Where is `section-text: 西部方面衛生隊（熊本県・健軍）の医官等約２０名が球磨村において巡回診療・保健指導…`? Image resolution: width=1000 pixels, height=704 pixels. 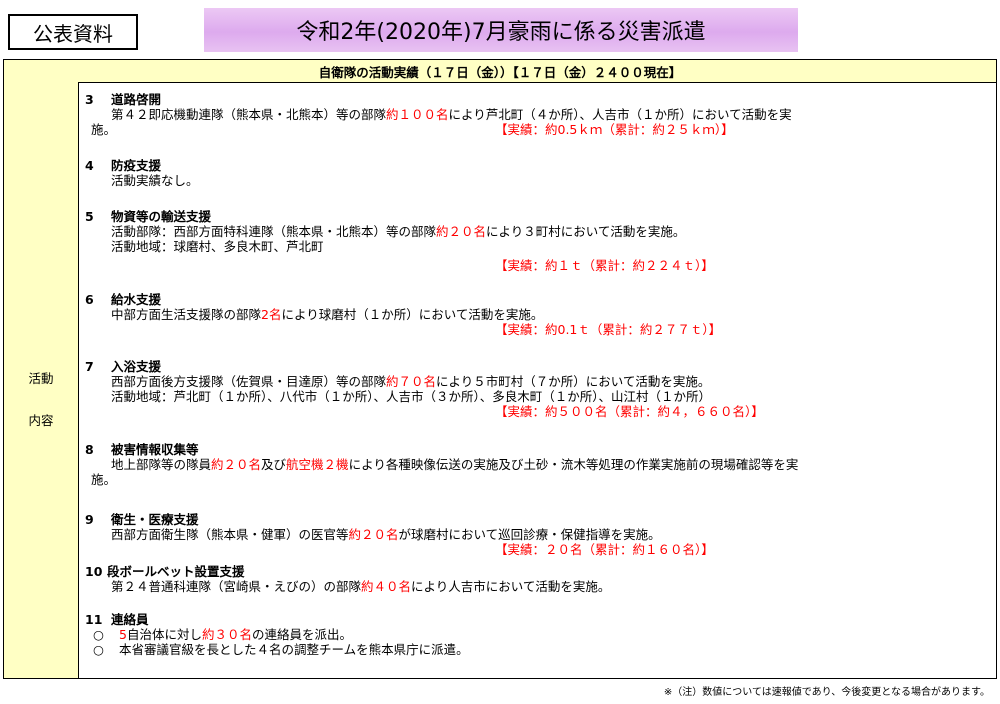 section-text: 西部方面衛生隊（熊本県・健軍）の医官等約２０名が球磨村において巡回診療・保健指導… is located at coordinates (535, 534).